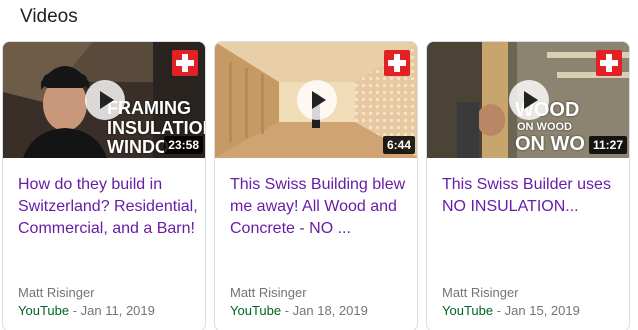 The width and height of the screenshot is (638, 330). What do you see at coordinates (544, 127) in the screenshot?
I see `thumbnail-caption-line: ON WOOD` at bounding box center [544, 127].